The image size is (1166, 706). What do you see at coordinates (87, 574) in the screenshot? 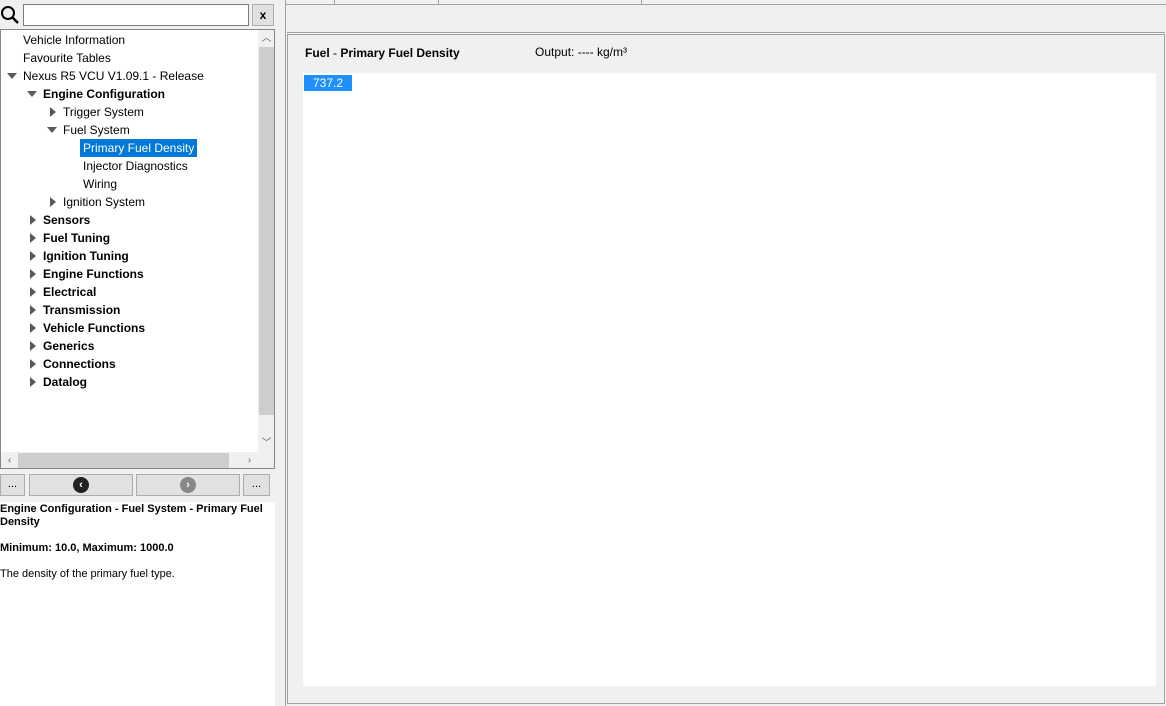
I see `help-description: The density of the primary fuel type.` at bounding box center [87, 574].